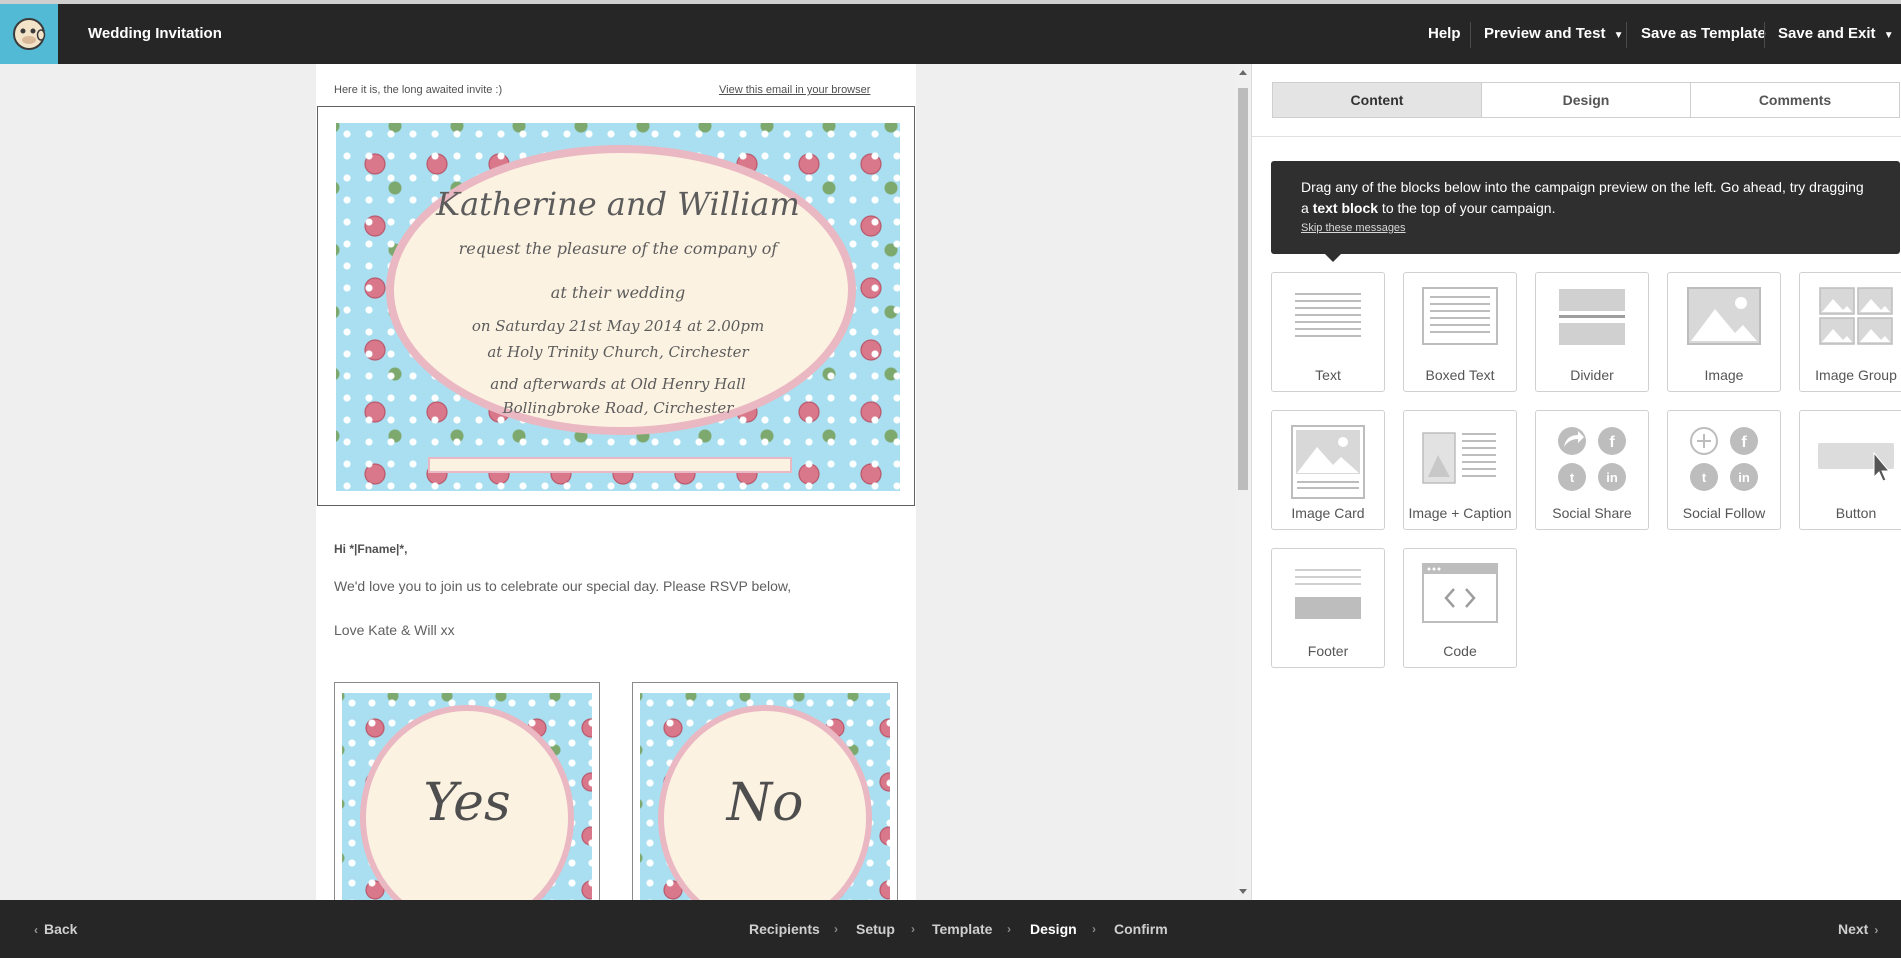  Describe the element at coordinates (1856, 513) in the screenshot. I see `block-label: Button` at that location.